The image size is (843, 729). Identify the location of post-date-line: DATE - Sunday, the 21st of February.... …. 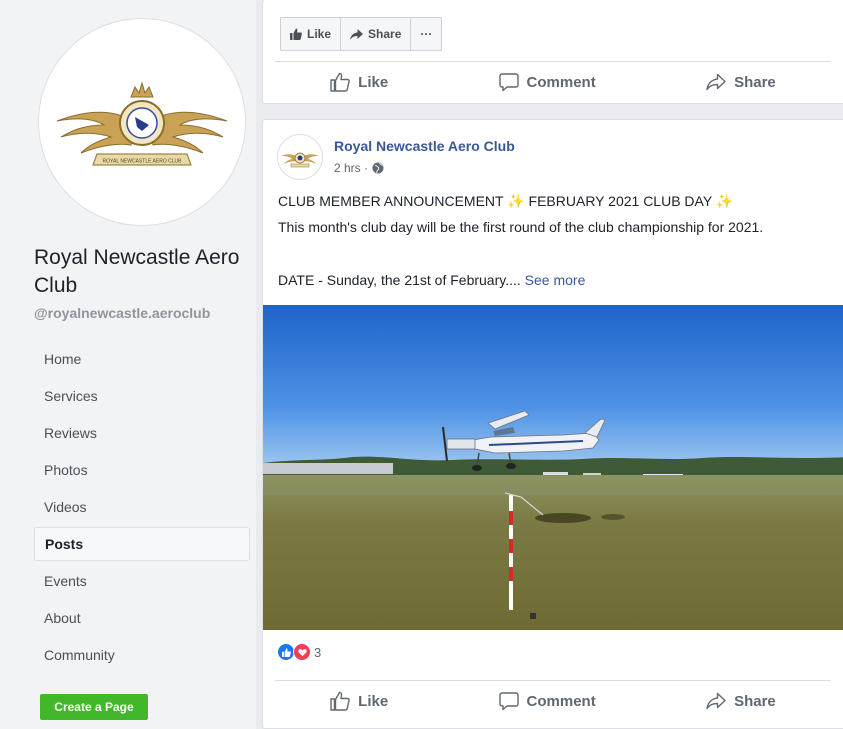
(550, 280).